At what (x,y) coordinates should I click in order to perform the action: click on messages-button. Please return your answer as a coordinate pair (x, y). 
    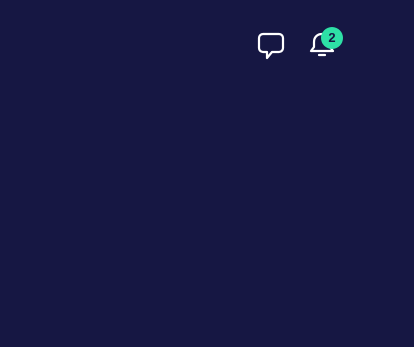
    Looking at the image, I should click on (271, 45).